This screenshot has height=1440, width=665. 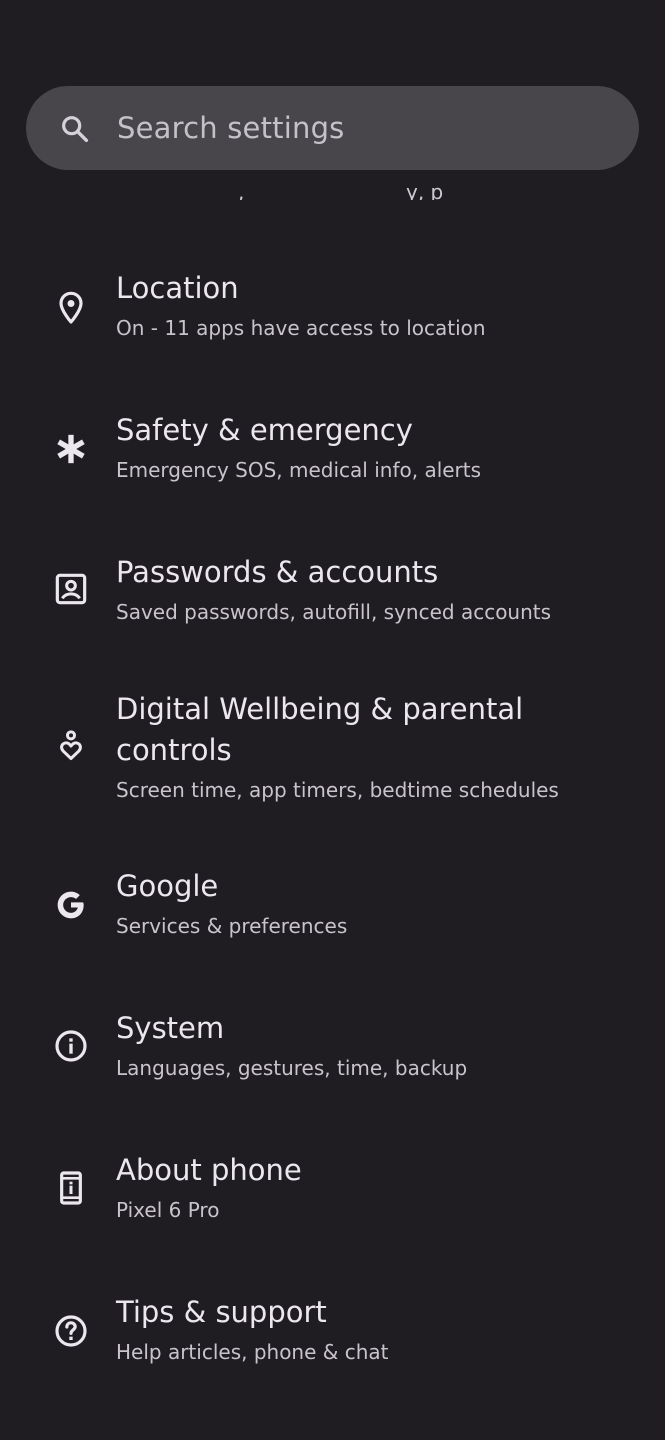 I want to click on account-box-icon, so click(x=71, y=589).